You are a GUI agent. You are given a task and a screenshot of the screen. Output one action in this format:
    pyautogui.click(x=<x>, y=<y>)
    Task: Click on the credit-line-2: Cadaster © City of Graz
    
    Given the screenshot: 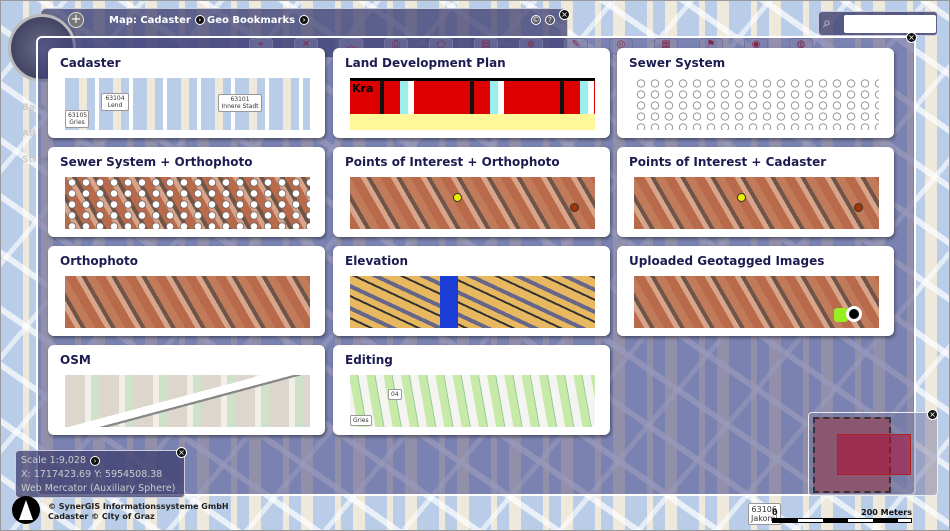 What is the action you would take?
    pyautogui.click(x=101, y=516)
    